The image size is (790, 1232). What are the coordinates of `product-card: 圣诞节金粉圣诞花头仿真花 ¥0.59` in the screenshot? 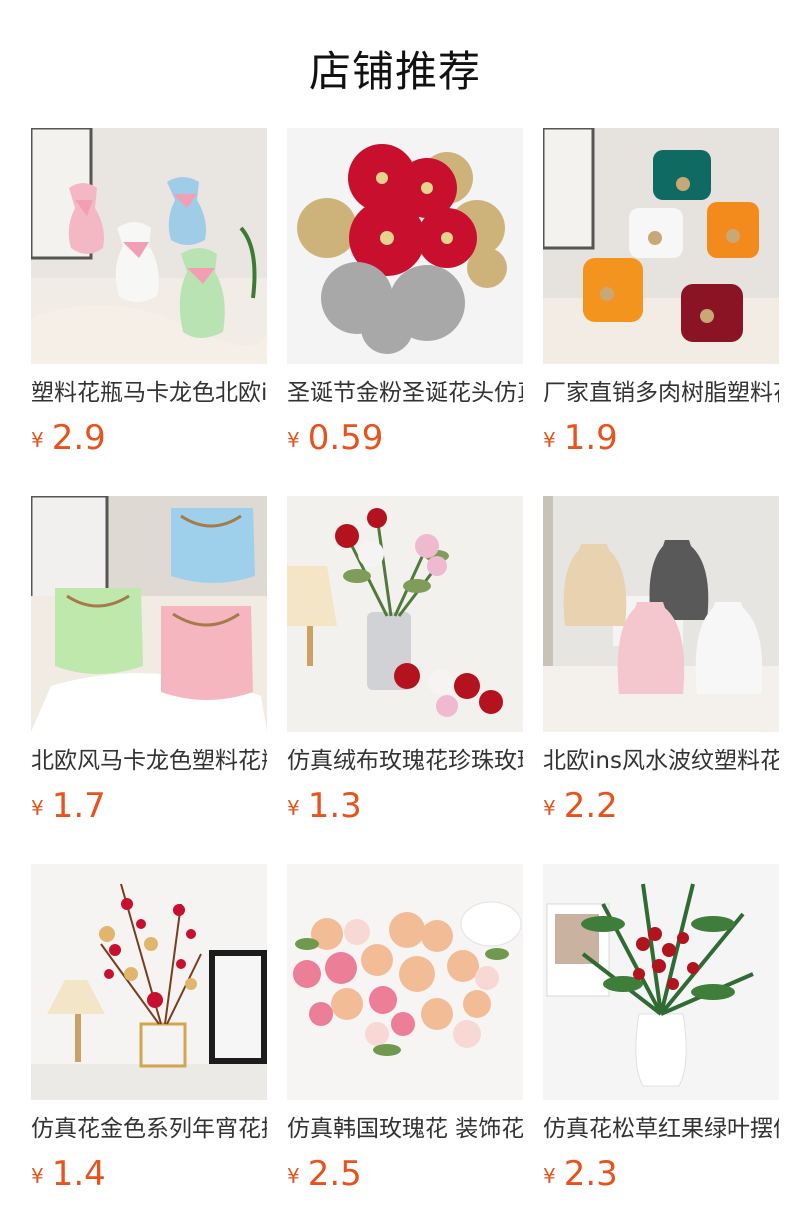 It's located at (405, 293).